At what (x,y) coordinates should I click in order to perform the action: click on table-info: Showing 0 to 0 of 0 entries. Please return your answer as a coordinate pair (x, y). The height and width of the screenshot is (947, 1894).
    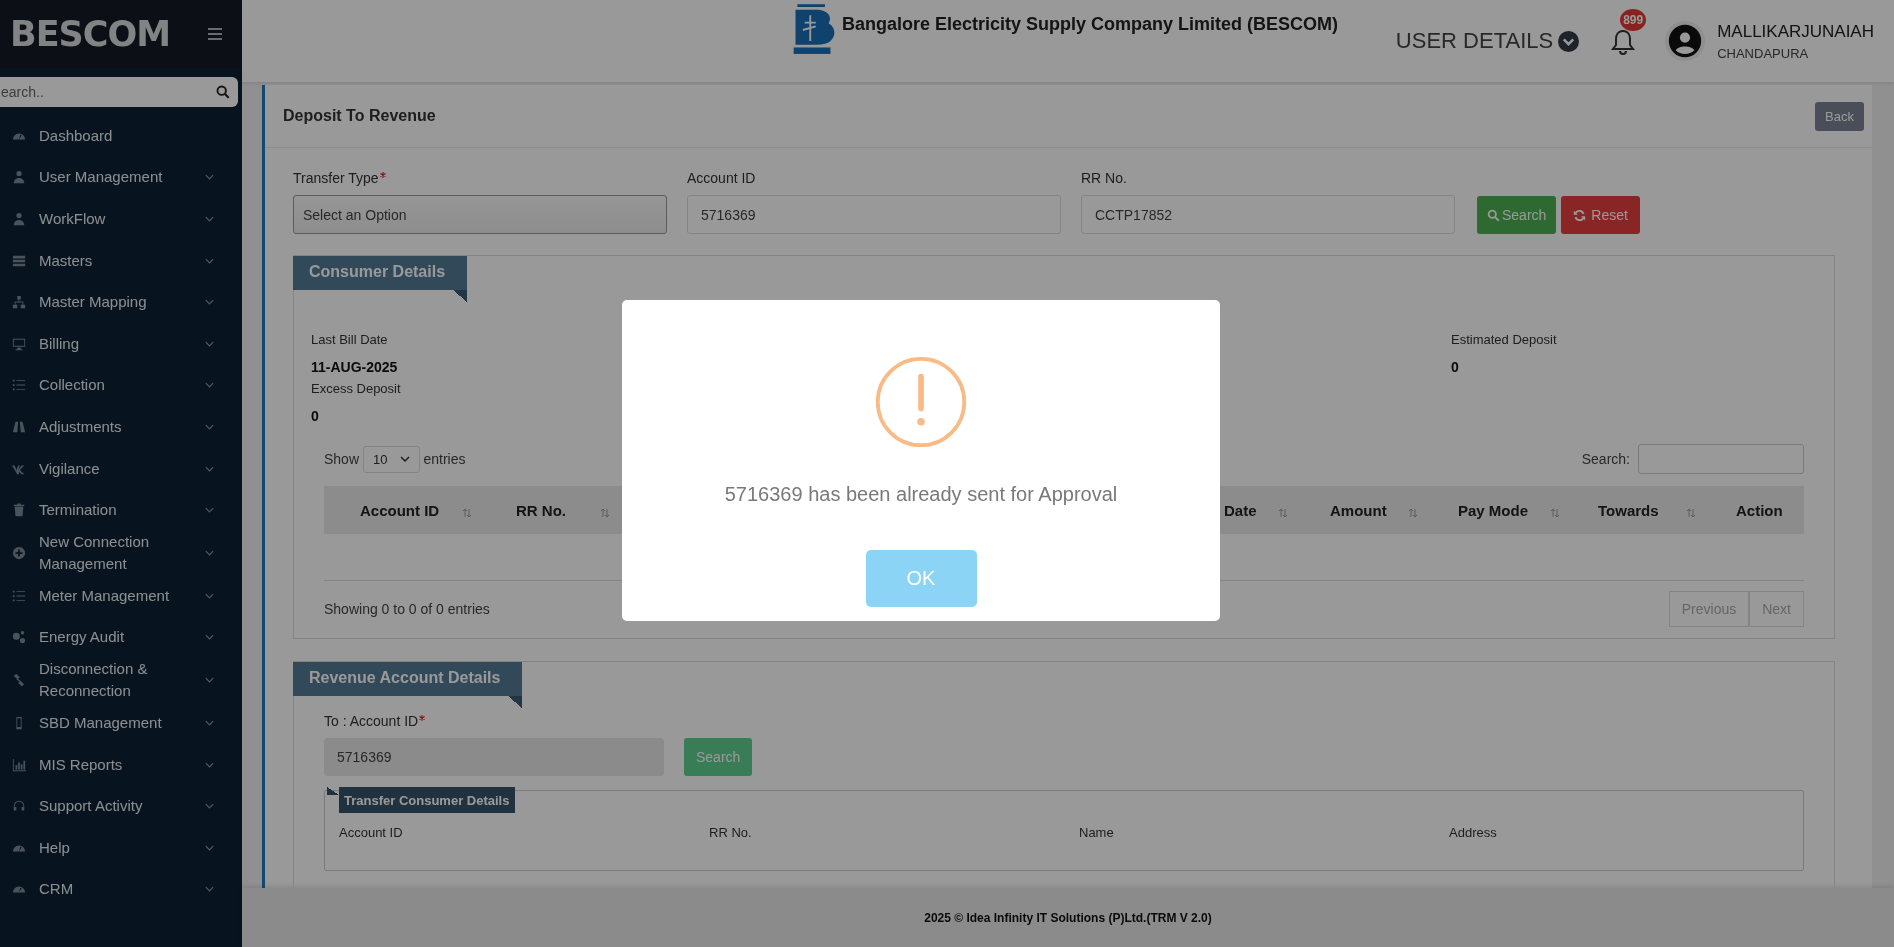
    Looking at the image, I should click on (407, 609).